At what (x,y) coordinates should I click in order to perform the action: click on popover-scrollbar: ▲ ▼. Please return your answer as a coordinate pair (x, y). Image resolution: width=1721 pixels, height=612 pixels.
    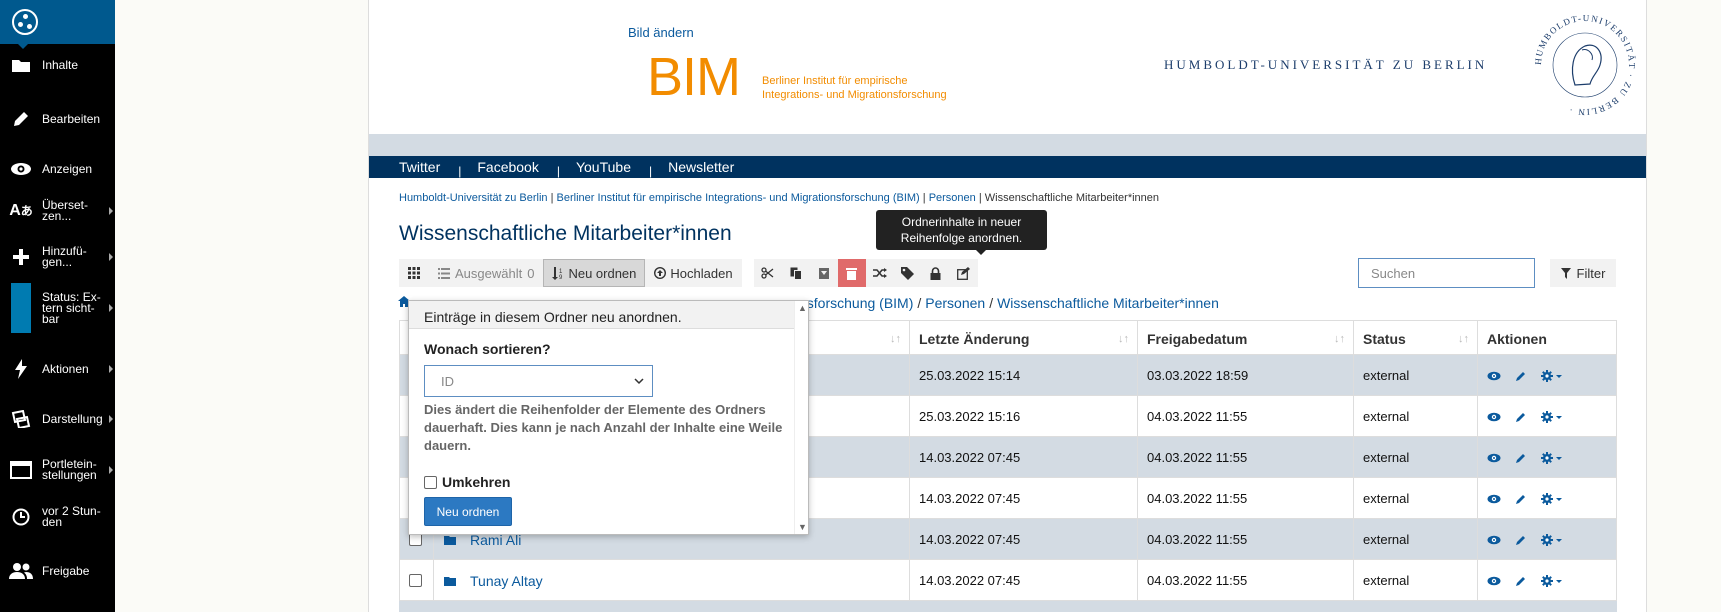
    Looking at the image, I should click on (801, 417).